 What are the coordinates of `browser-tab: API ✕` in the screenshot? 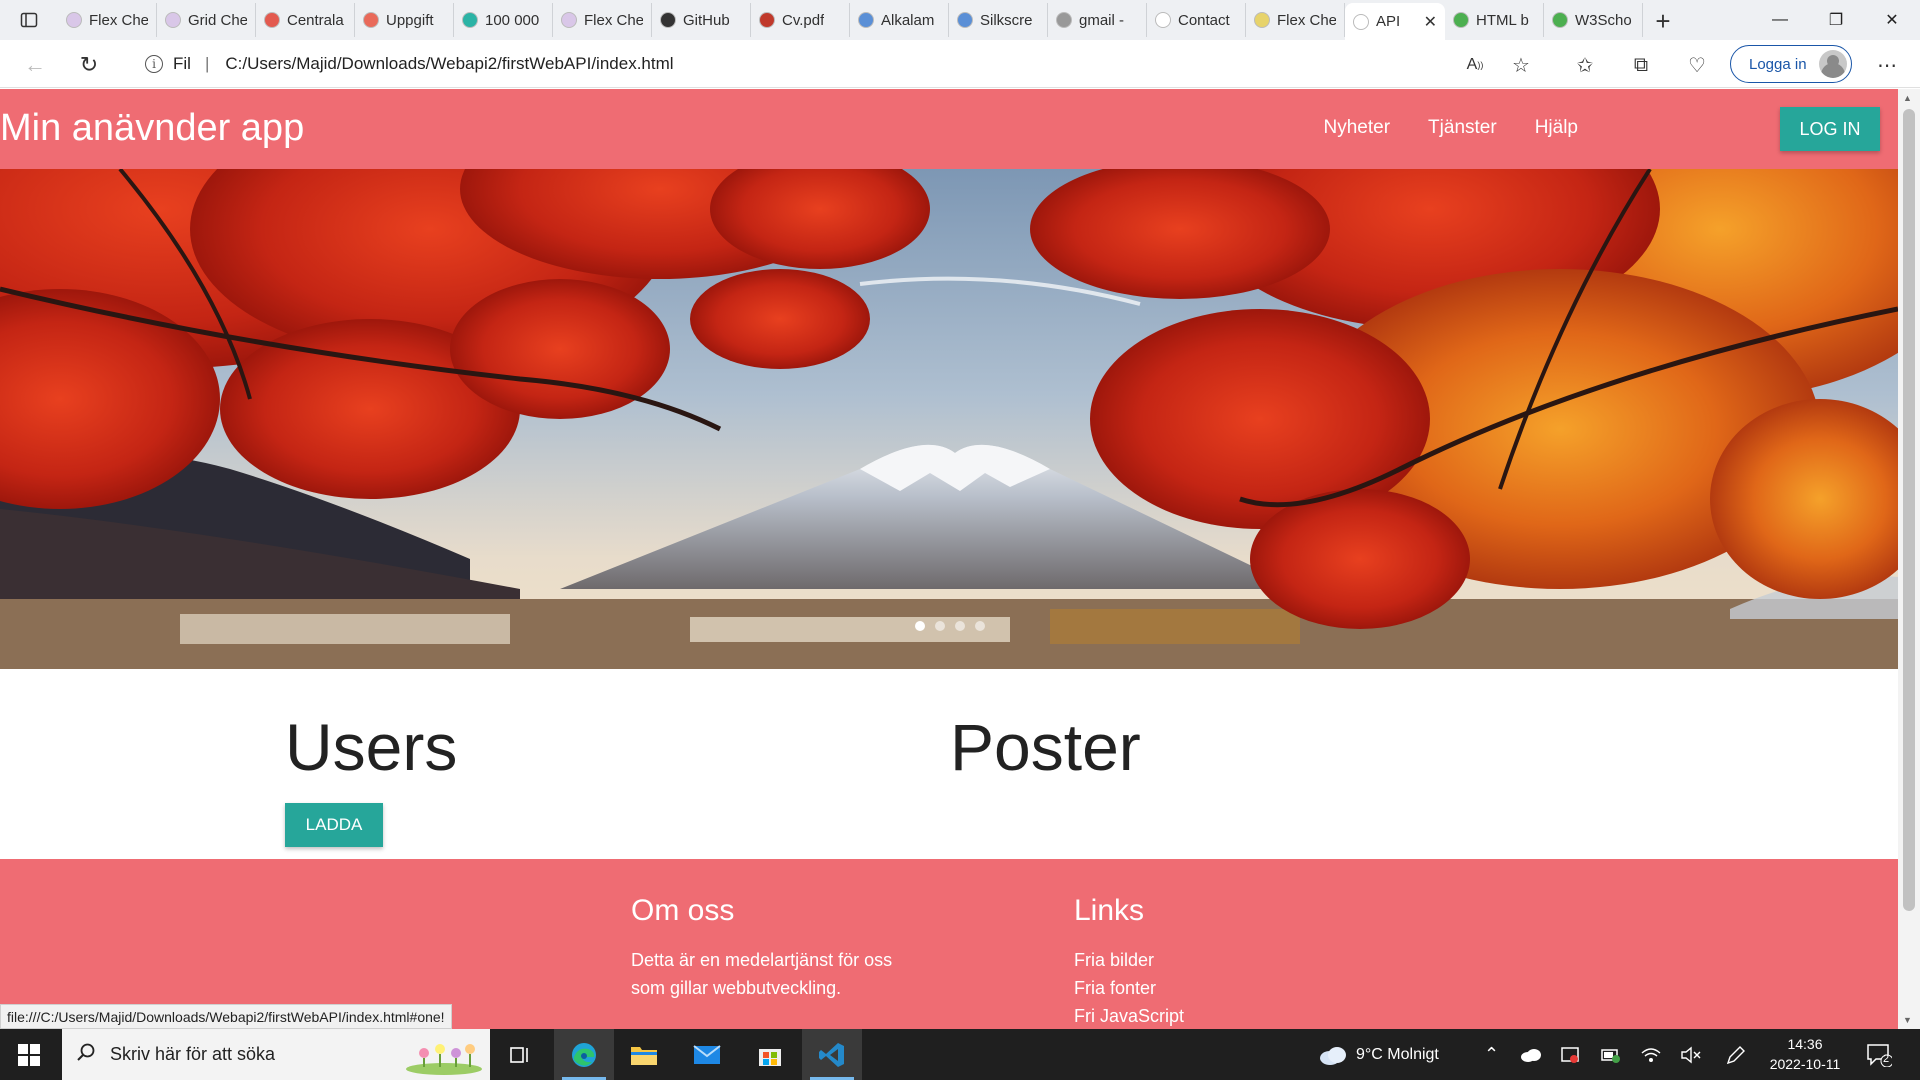 It's located at (1395, 21).